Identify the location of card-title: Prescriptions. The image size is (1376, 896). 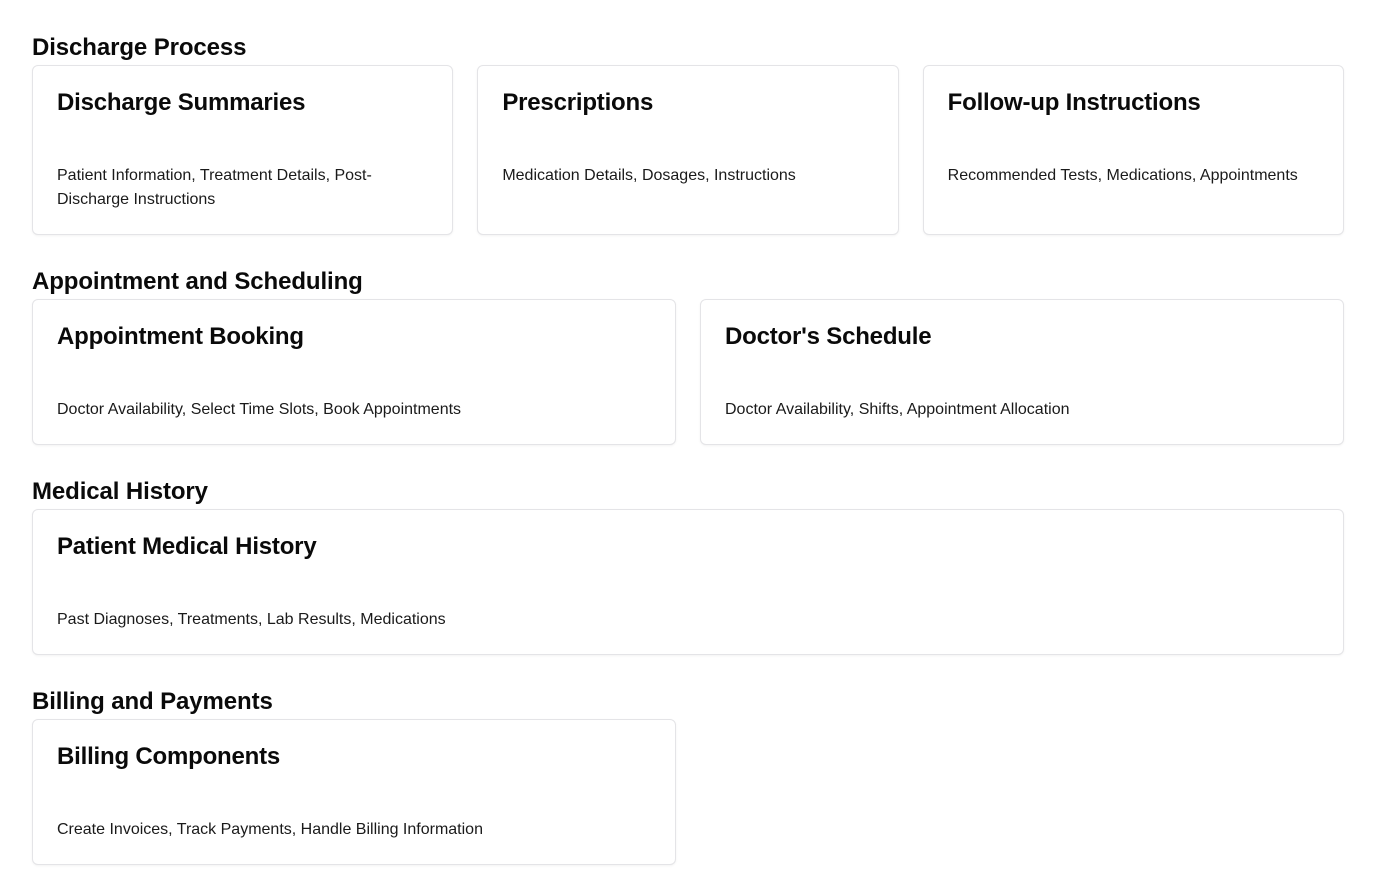
(578, 102).